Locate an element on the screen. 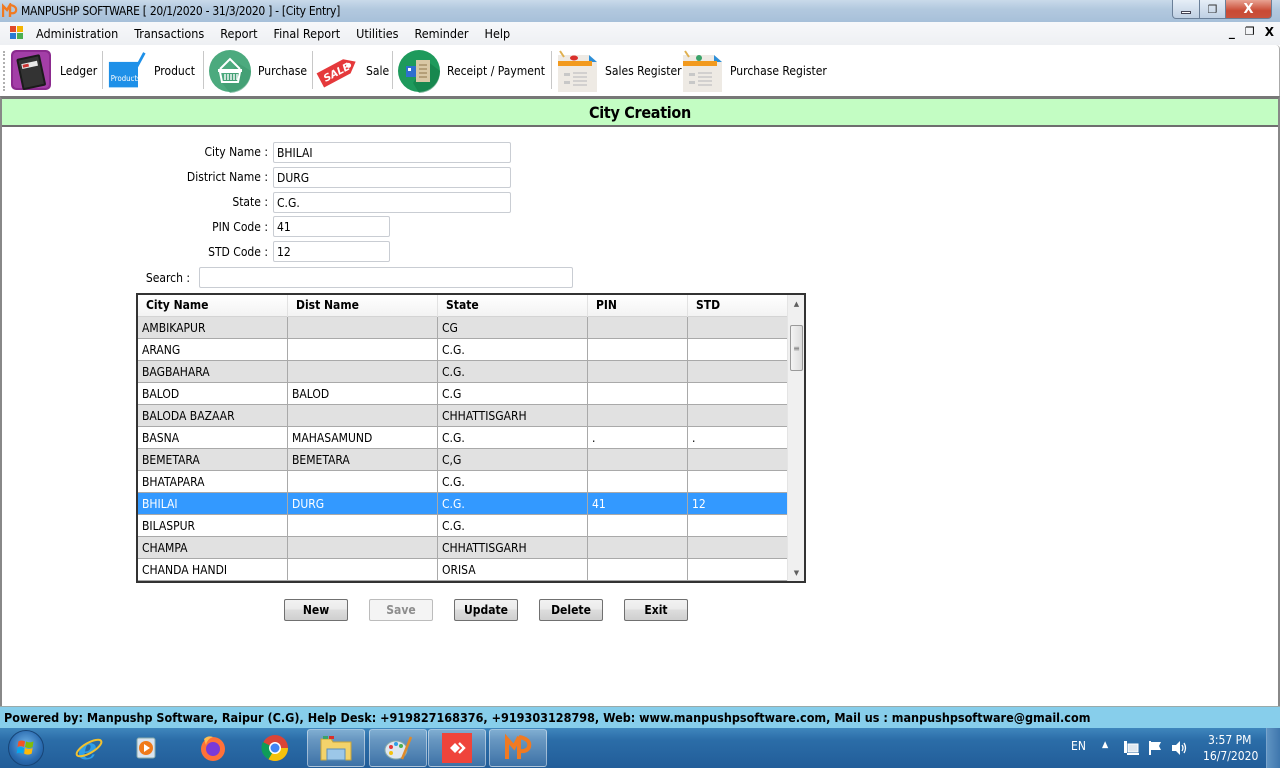 The image size is (1280, 768). table-row: BHATAPARA C.G. is located at coordinates (463, 482).